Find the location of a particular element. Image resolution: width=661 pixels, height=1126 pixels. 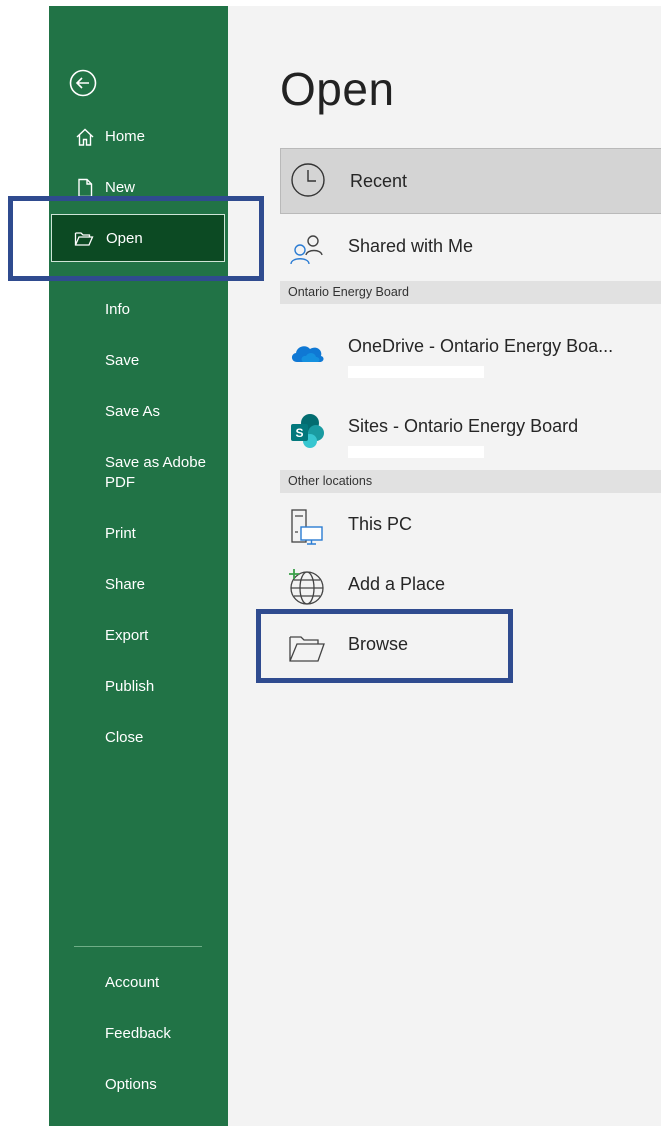

location-label: This PC is located at coordinates (380, 524).